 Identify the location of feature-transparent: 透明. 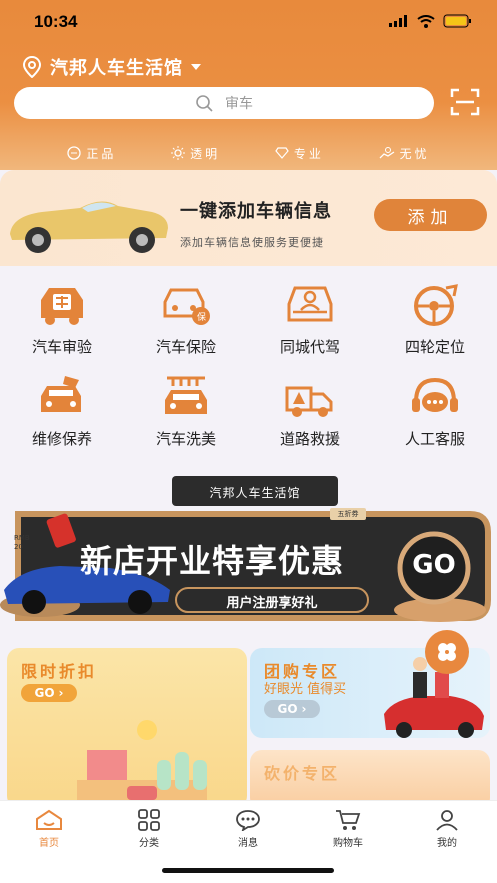
(195, 153).